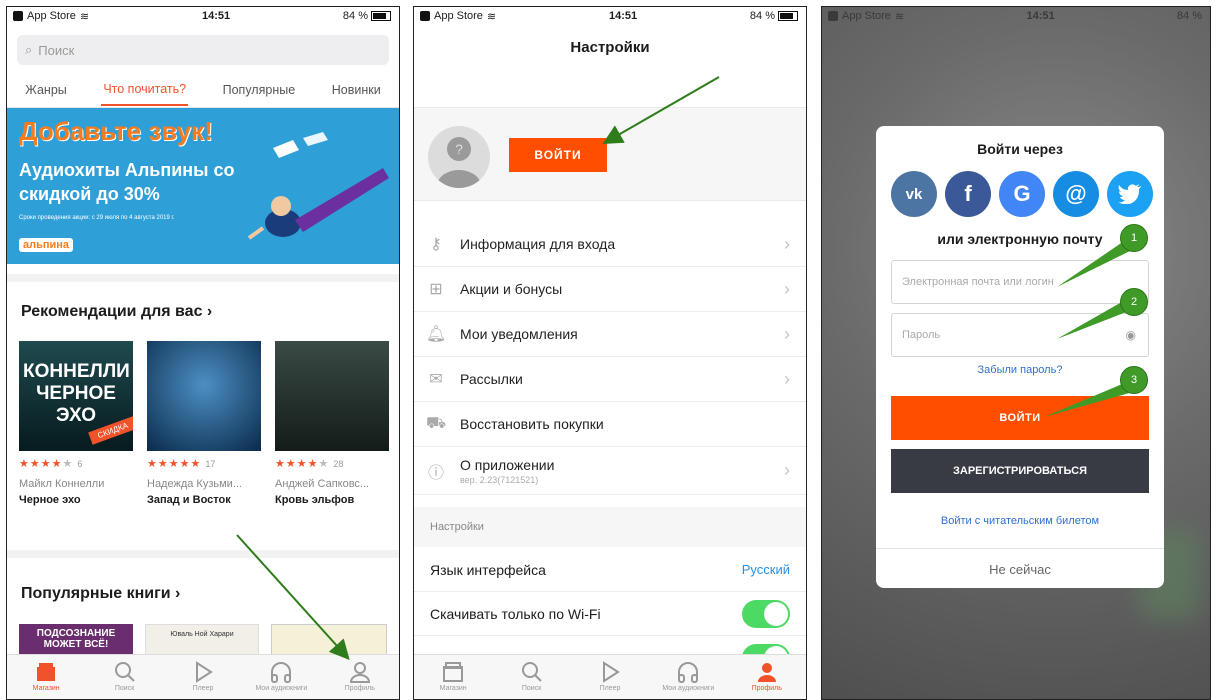 The image size is (1217, 700). I want to click on popular-header: Популярные книги ›, so click(100, 594).